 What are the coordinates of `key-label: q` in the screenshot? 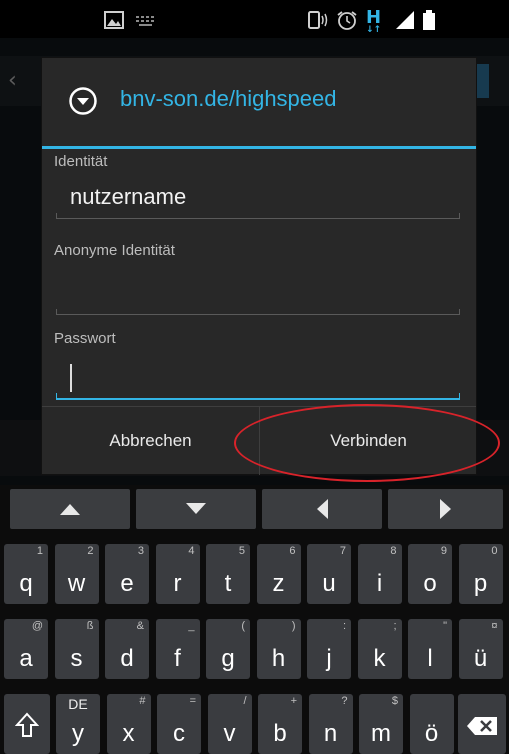 It's located at (26, 583).